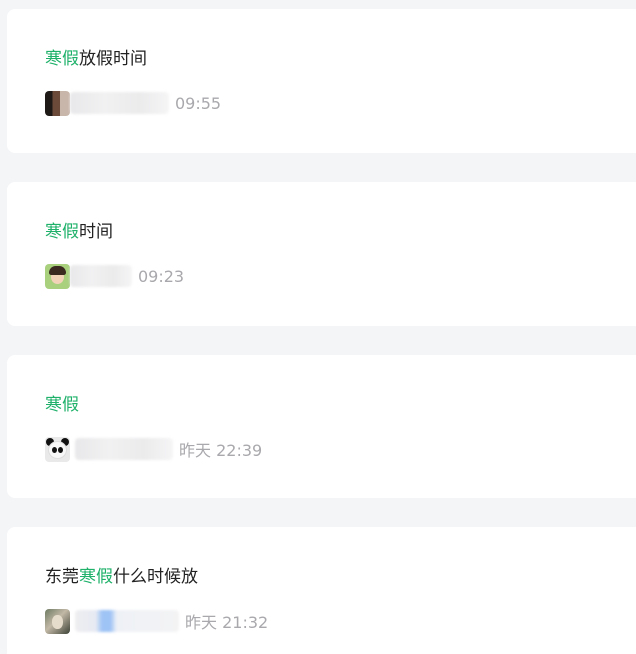 Image resolution: width=636 pixels, height=654 pixels. Describe the element at coordinates (161, 276) in the screenshot. I see `post-time: 09:23` at that location.